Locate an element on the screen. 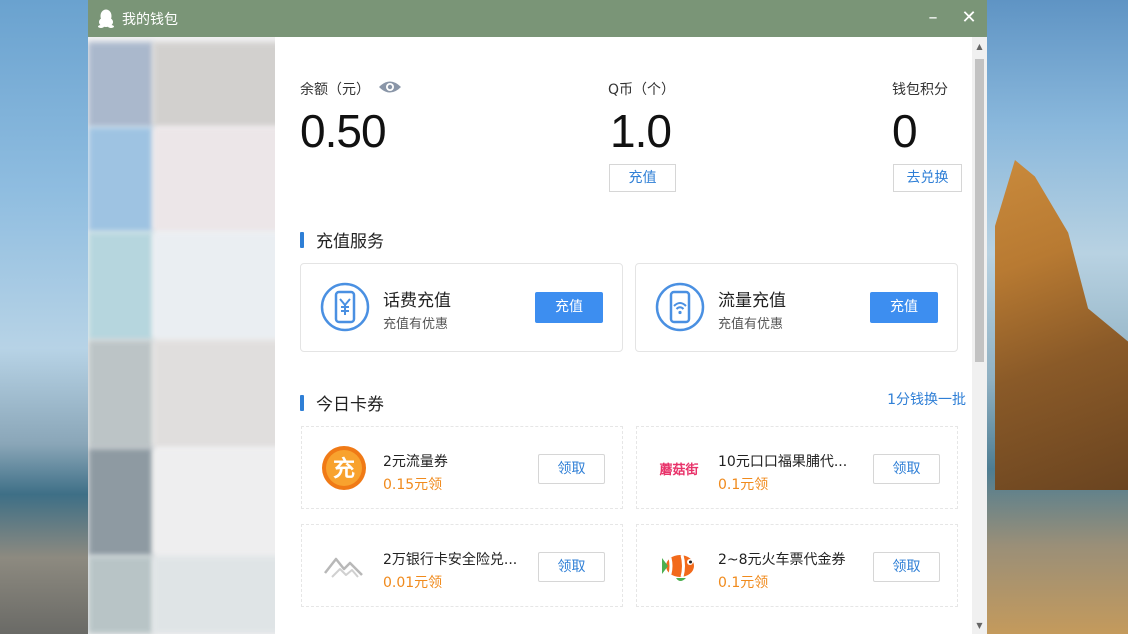 This screenshot has width=1128, height=634. coupon-title: 2~8元火车票代金券 is located at coordinates (782, 560).